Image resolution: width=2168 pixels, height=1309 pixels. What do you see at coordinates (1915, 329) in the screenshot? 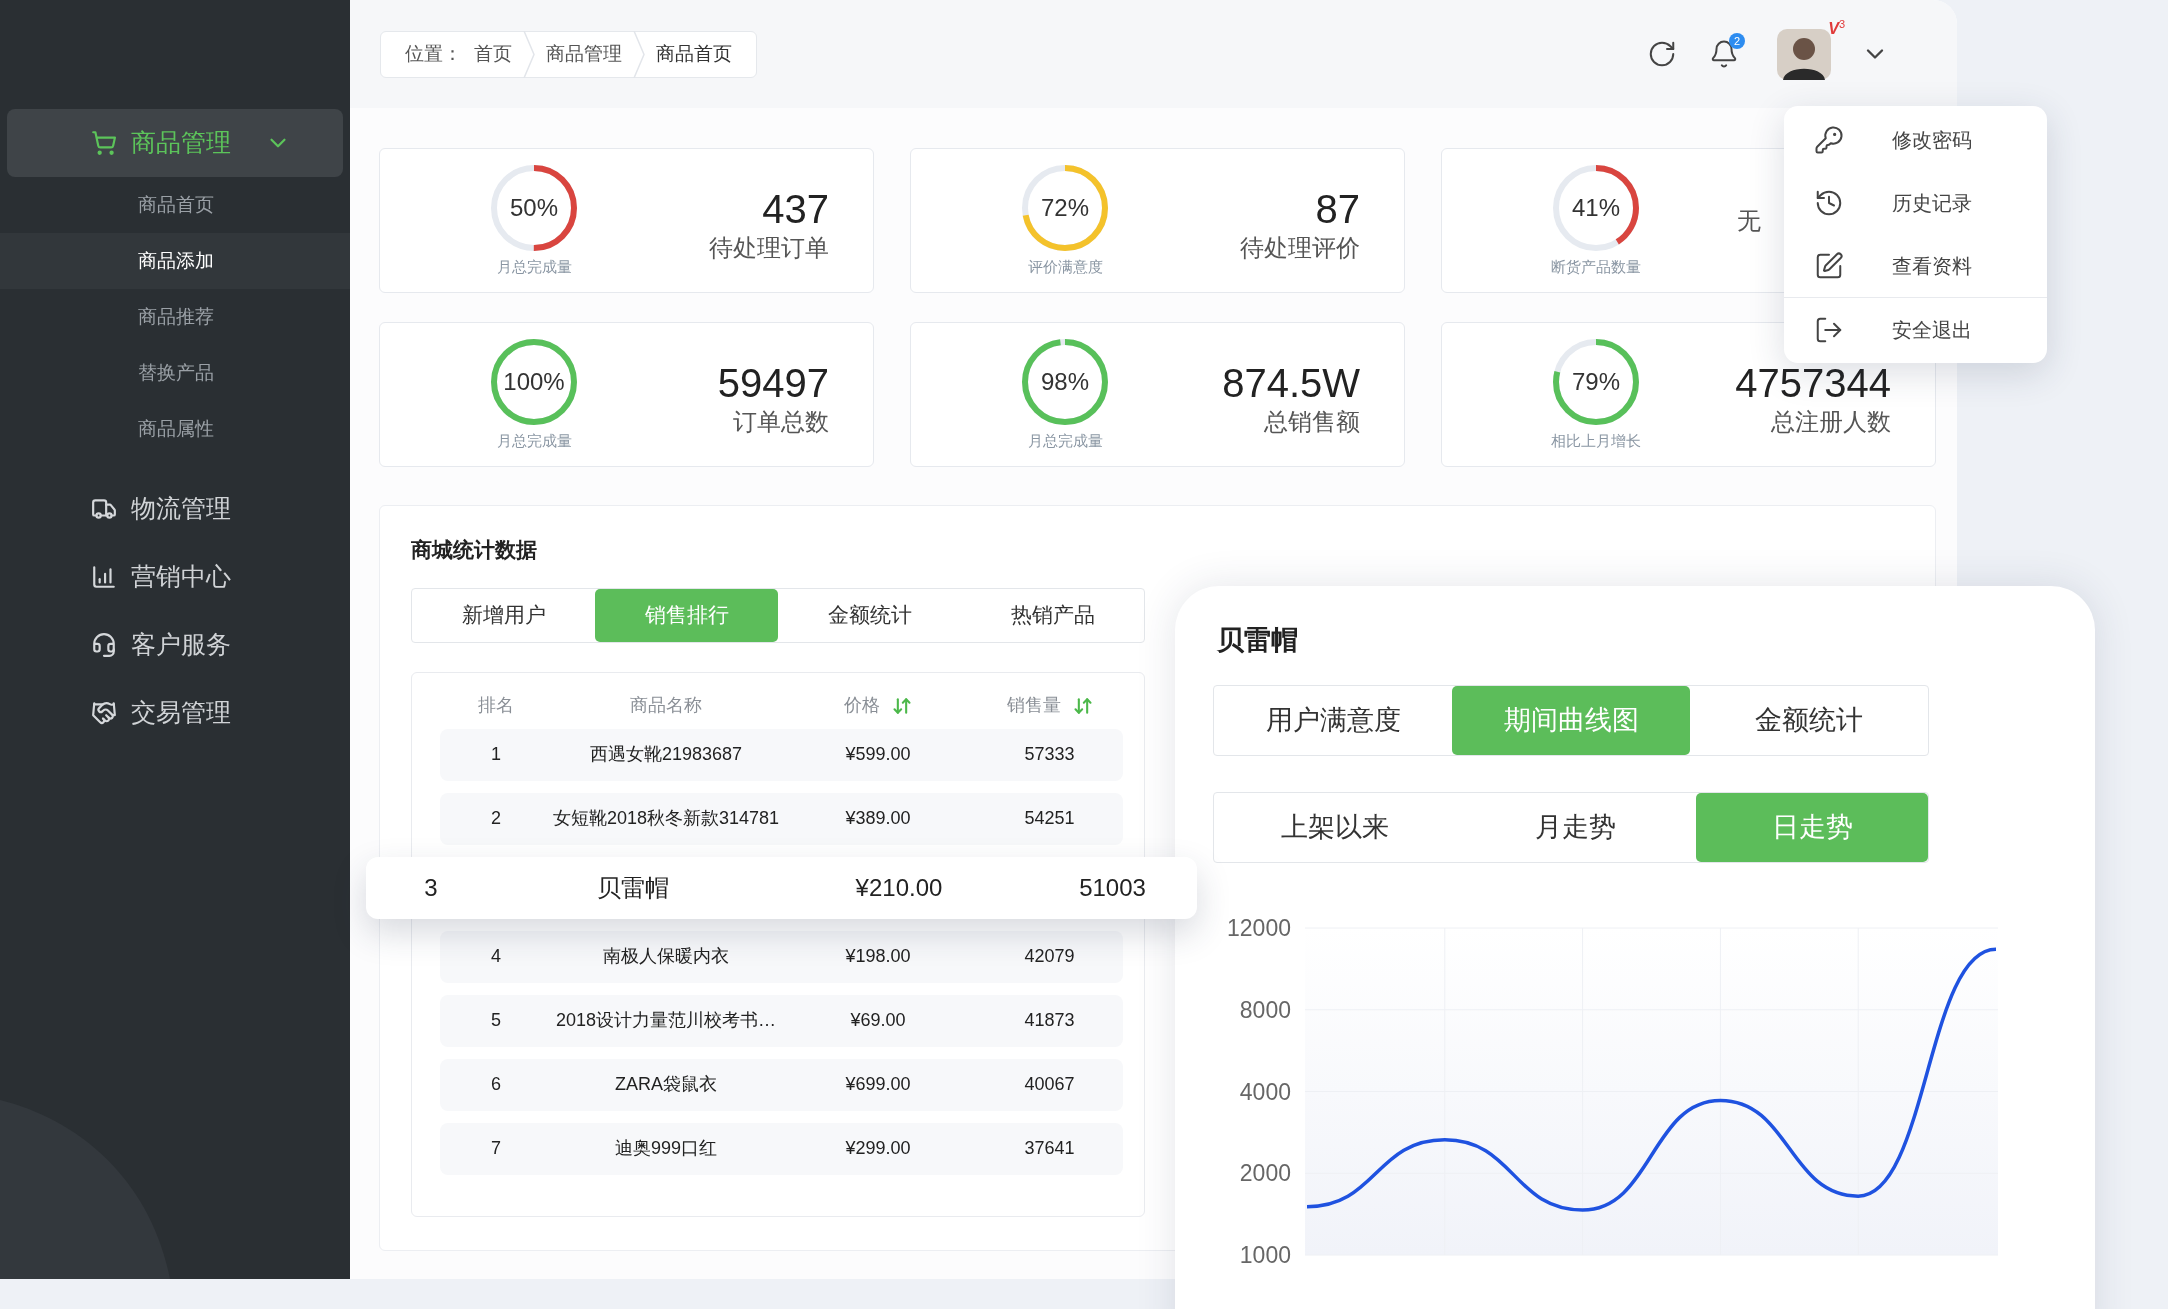
I see `menu-item: 安全退出` at bounding box center [1915, 329].